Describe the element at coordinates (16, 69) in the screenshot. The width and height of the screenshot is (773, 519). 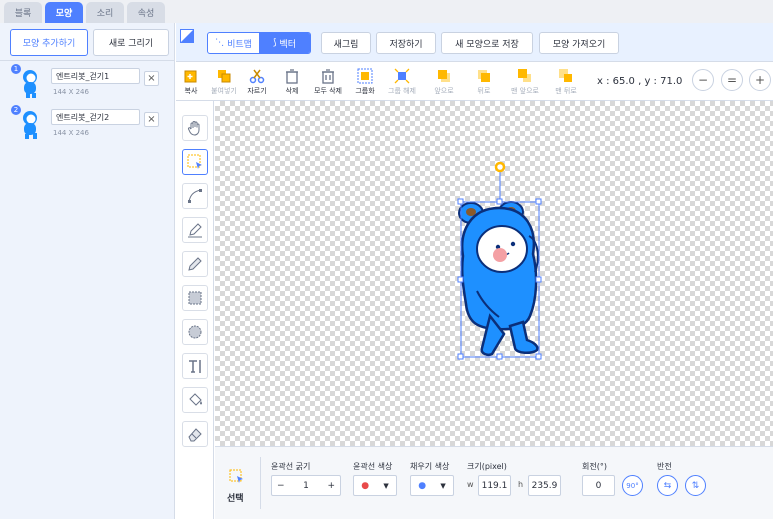
I see `shape-index-badge: 1` at that location.